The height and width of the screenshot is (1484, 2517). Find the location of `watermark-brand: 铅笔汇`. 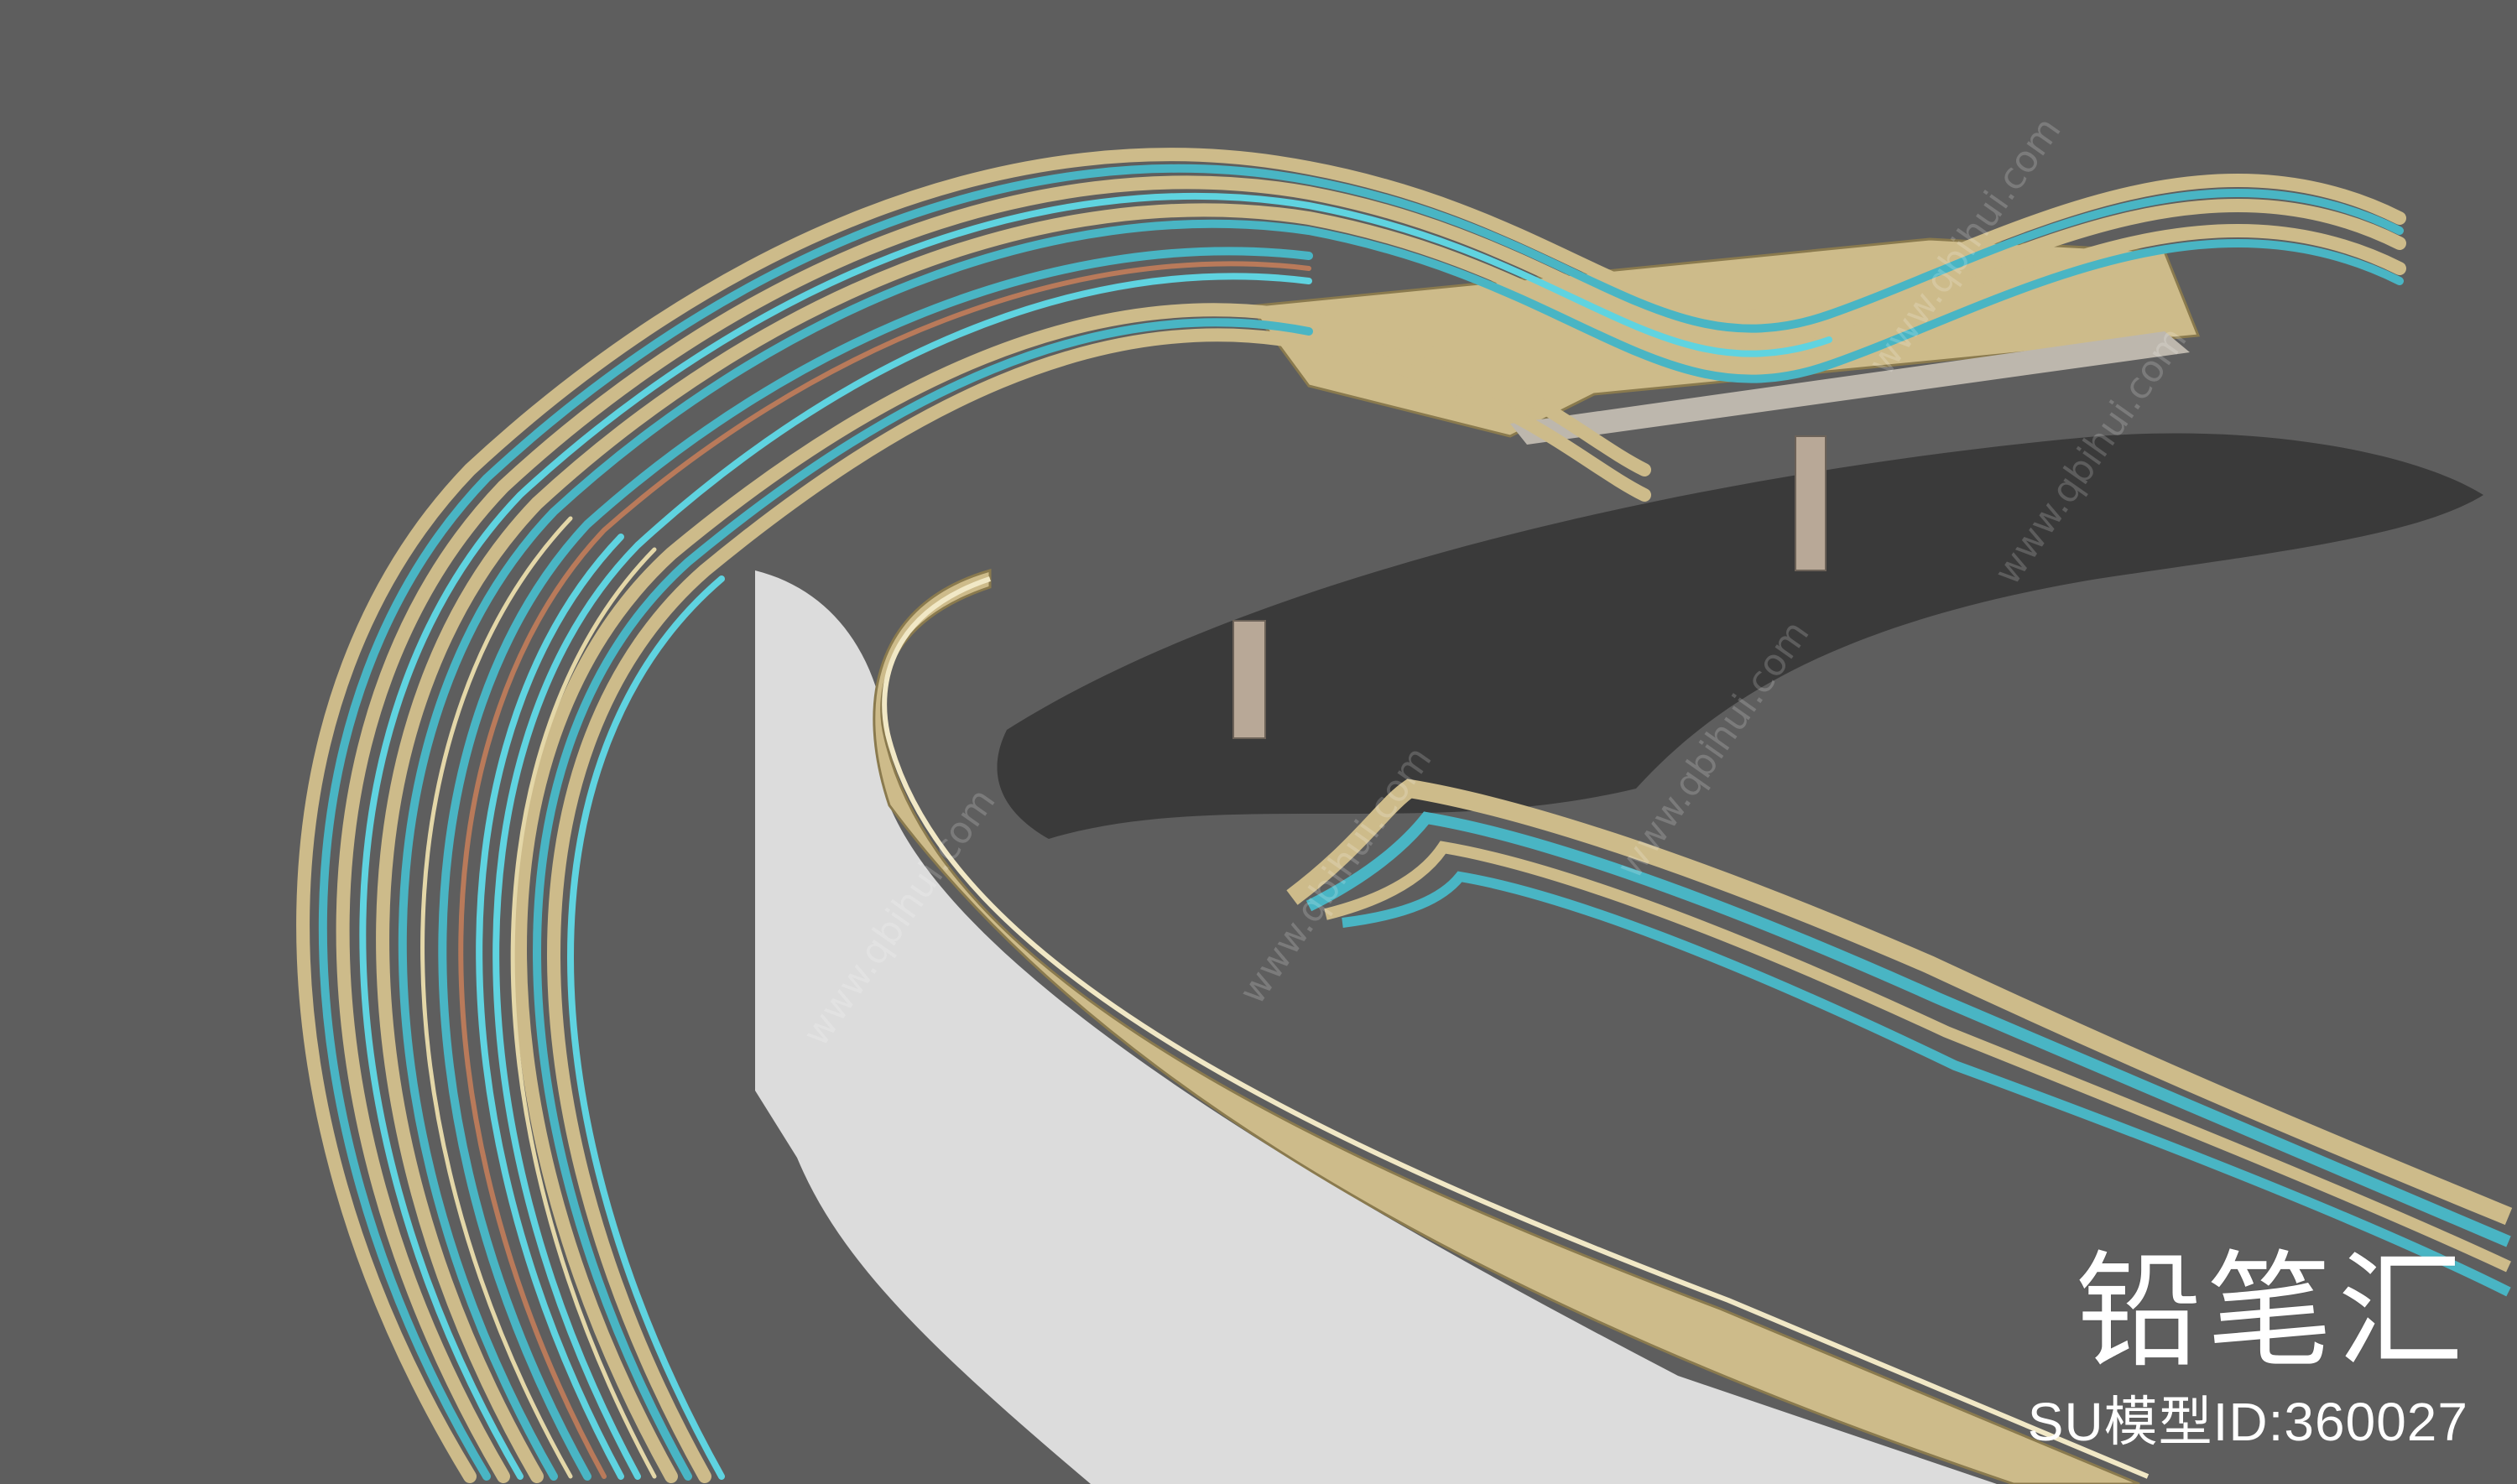

watermark-brand: 铅笔汇 is located at coordinates (2271, 1312).